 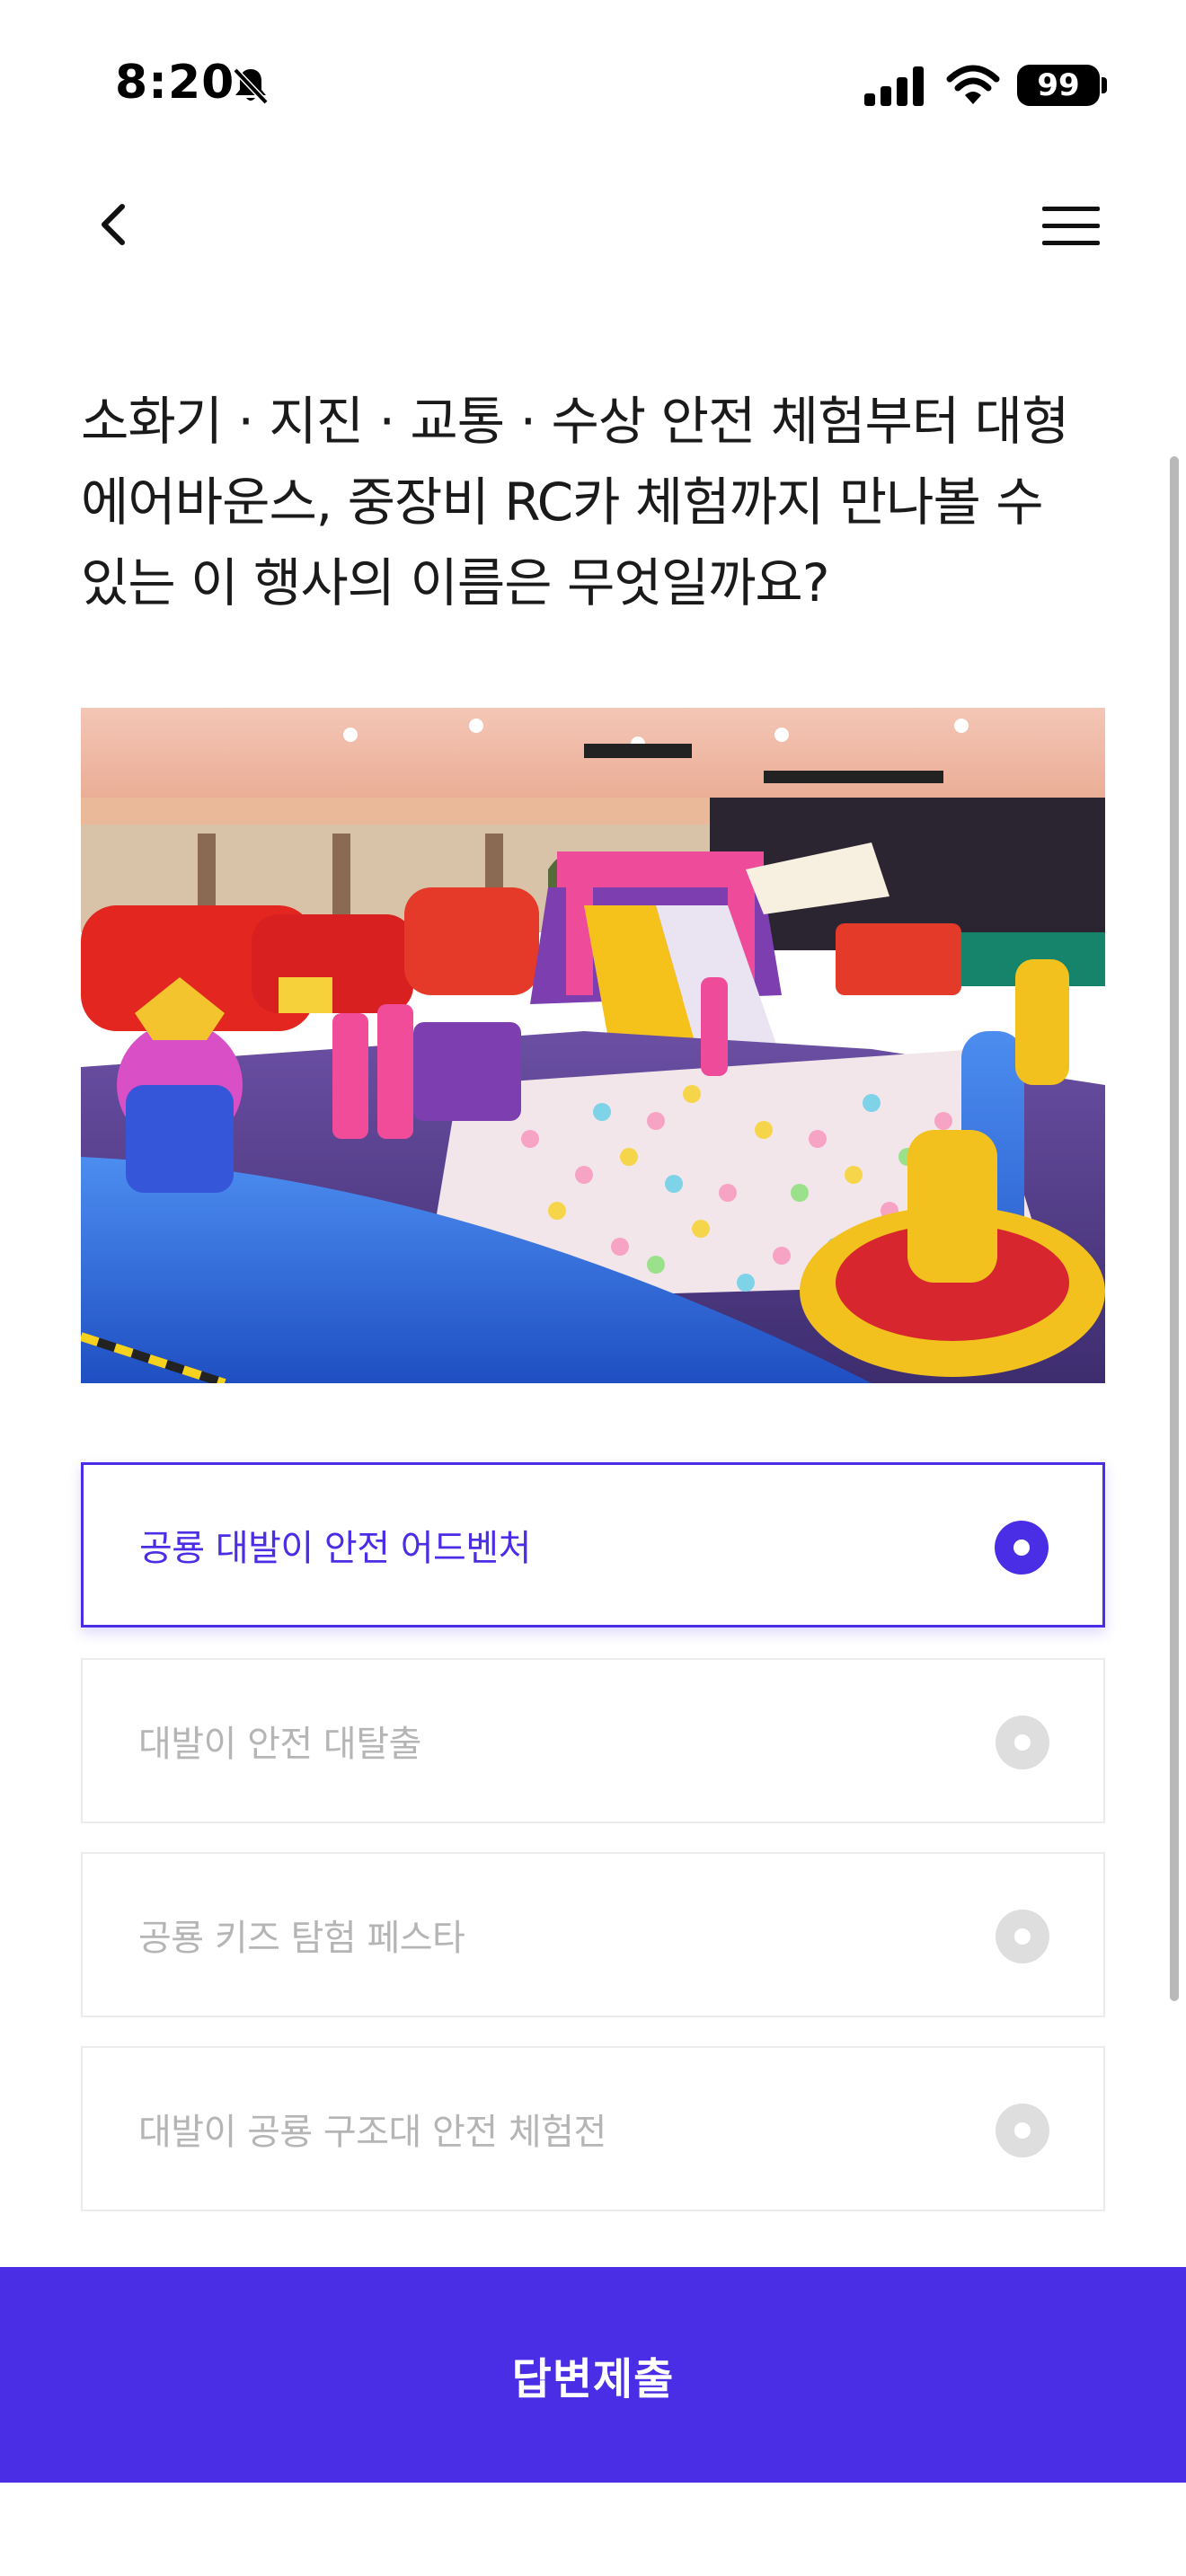 I want to click on answer-option-label: 공룡 대발이 안전 어드벤처, so click(x=335, y=1548).